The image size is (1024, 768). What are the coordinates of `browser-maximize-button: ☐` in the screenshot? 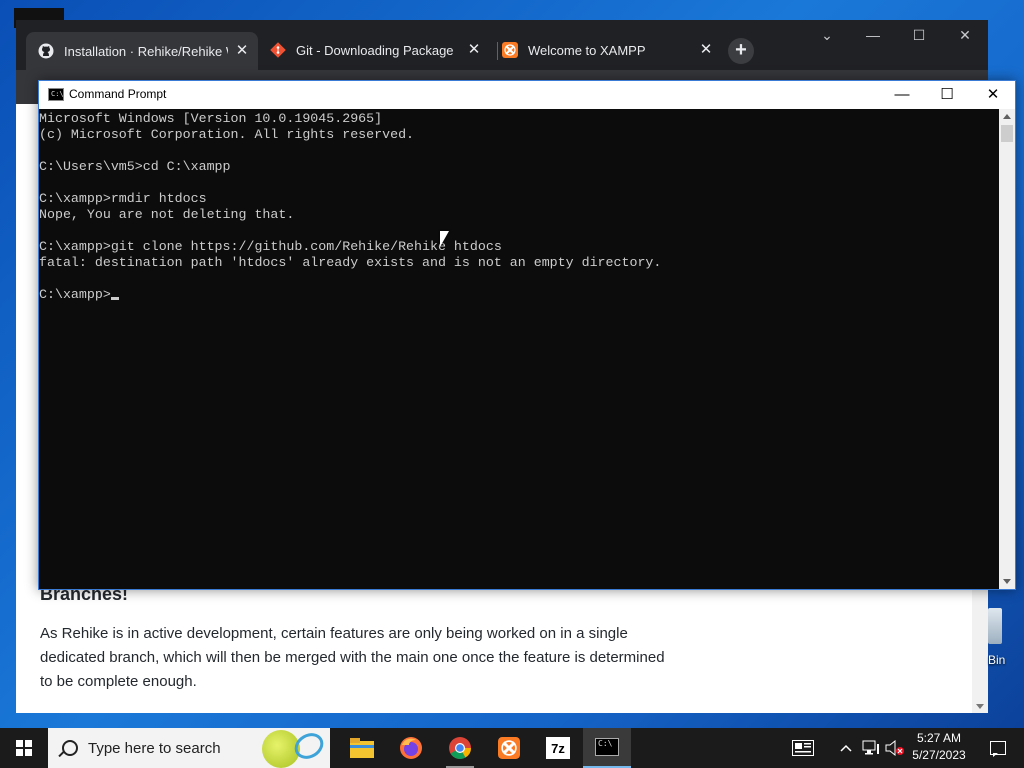 It's located at (919, 35).